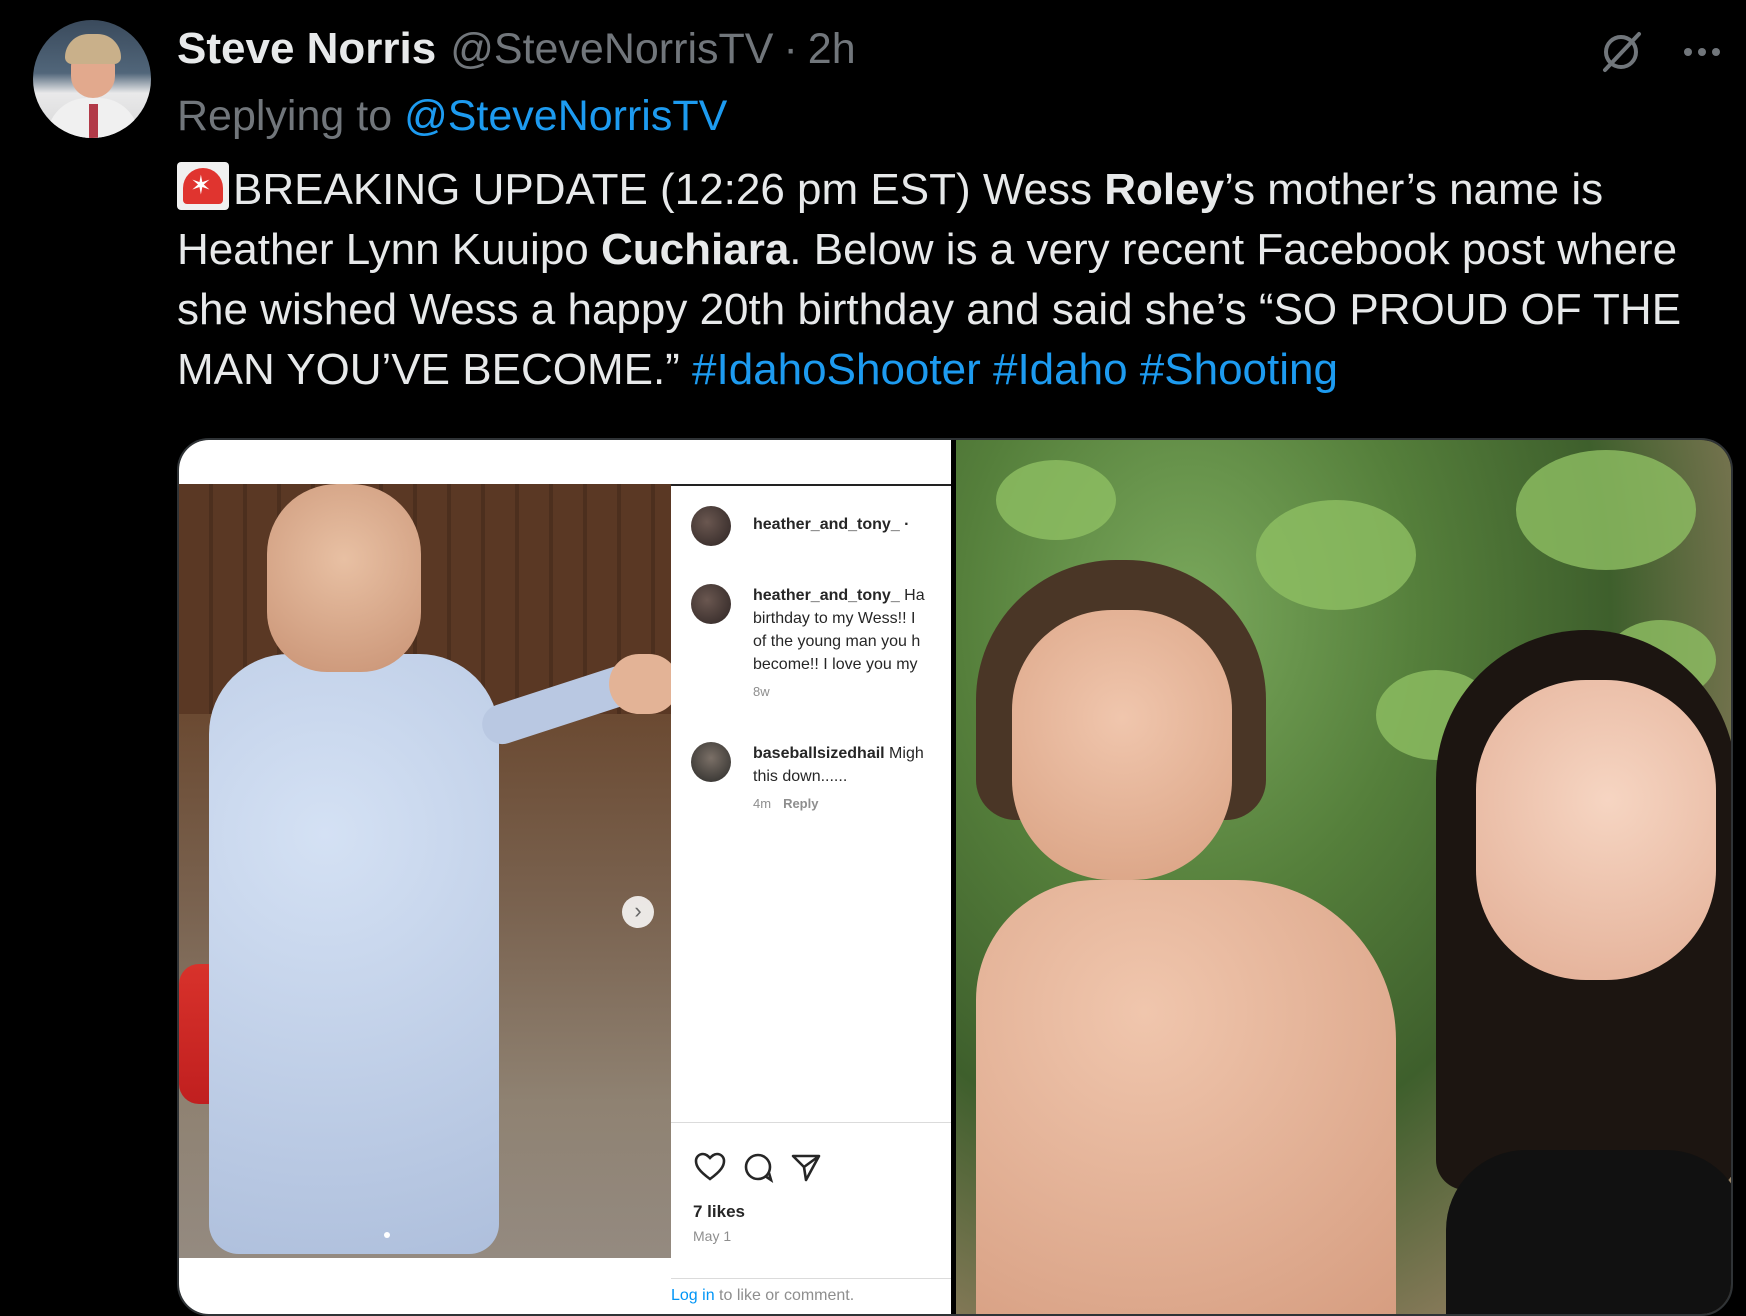  I want to click on ig-divider, so click(811, 1122).